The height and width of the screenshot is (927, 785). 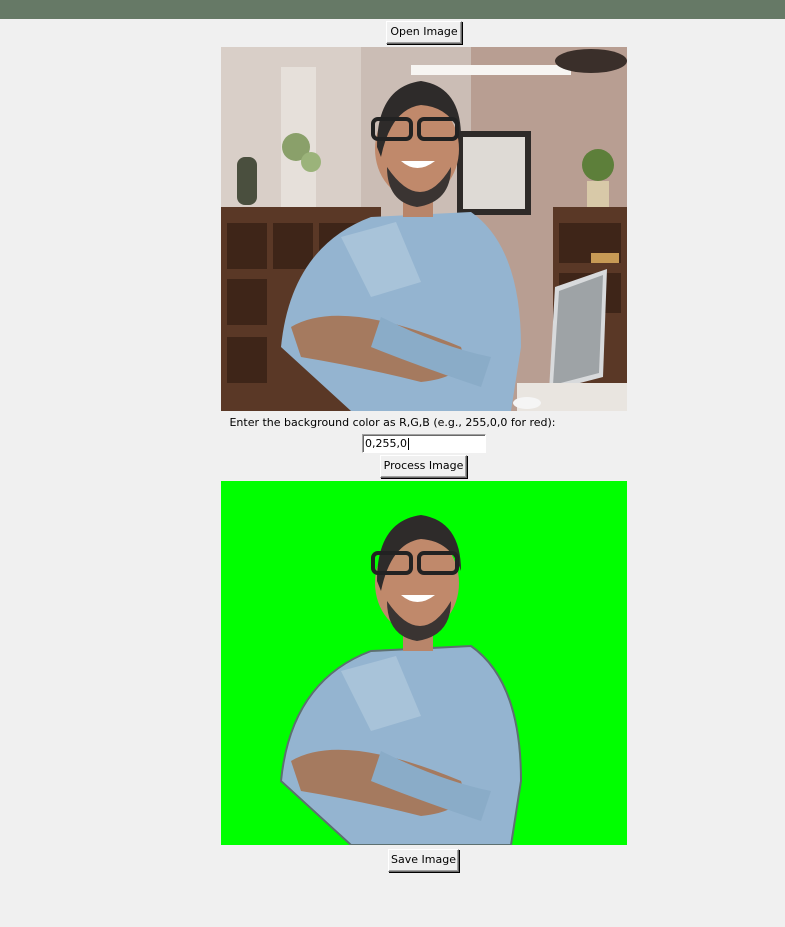 I want to click on text-cursor, so click(x=408, y=444).